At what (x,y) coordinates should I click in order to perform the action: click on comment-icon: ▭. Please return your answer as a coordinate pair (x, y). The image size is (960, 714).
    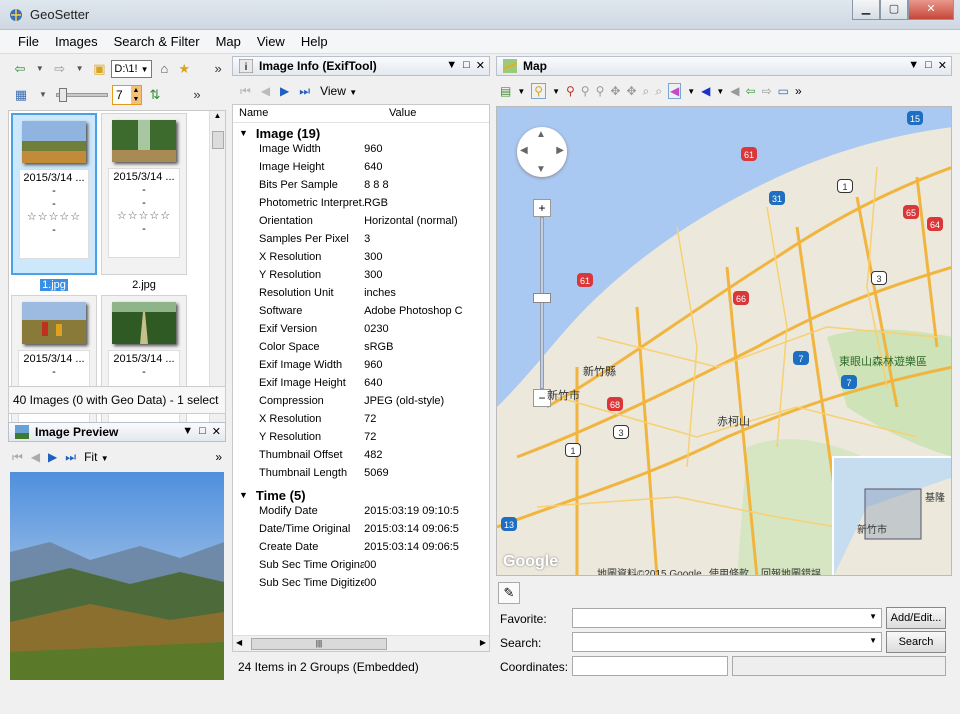
    Looking at the image, I should click on (783, 91).